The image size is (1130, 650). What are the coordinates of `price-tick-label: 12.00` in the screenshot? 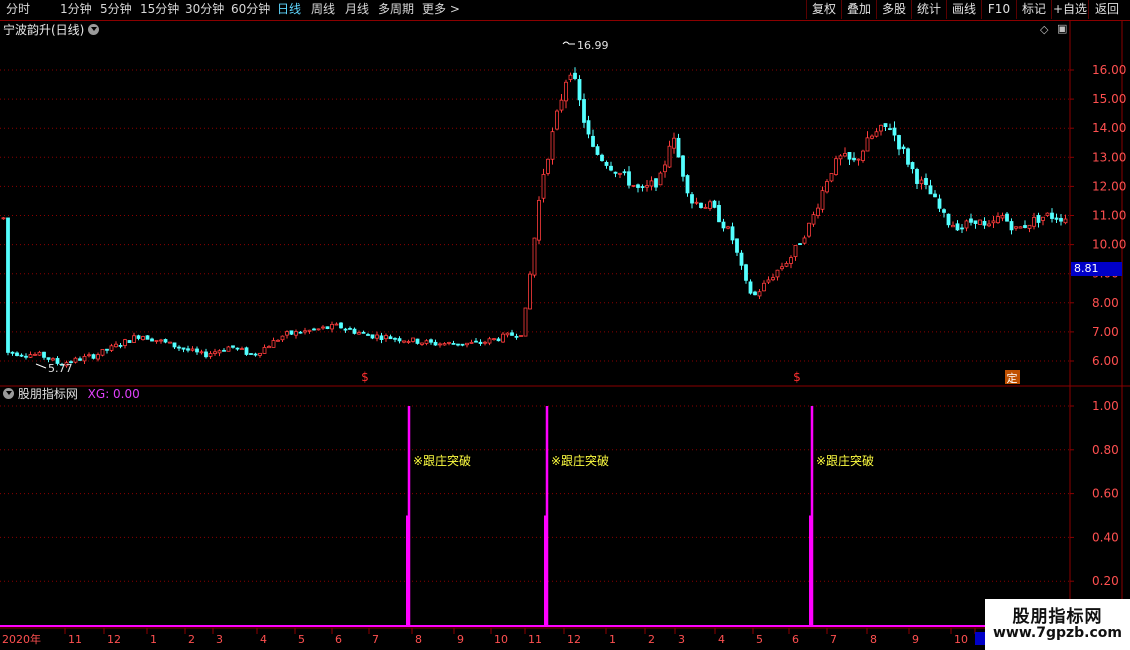 It's located at (1109, 186).